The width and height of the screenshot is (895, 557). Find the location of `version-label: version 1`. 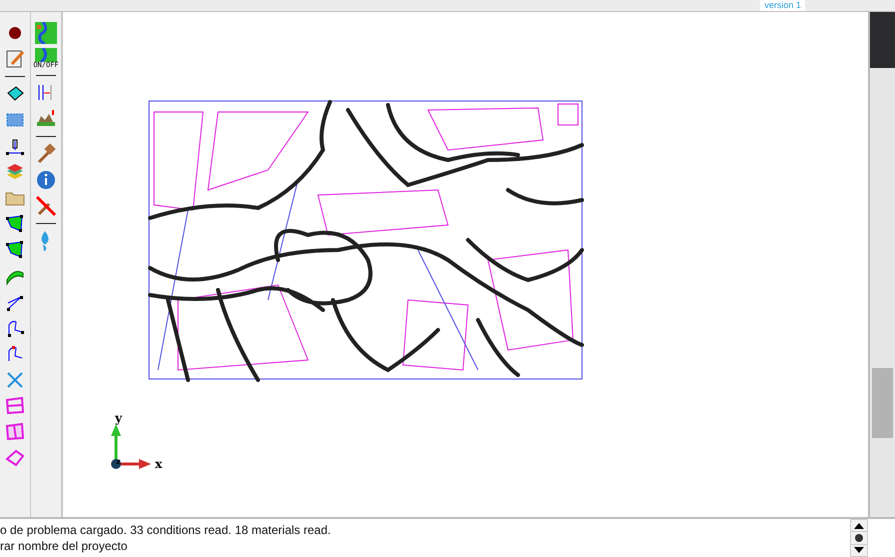

version-label: version 1 is located at coordinates (782, 5).